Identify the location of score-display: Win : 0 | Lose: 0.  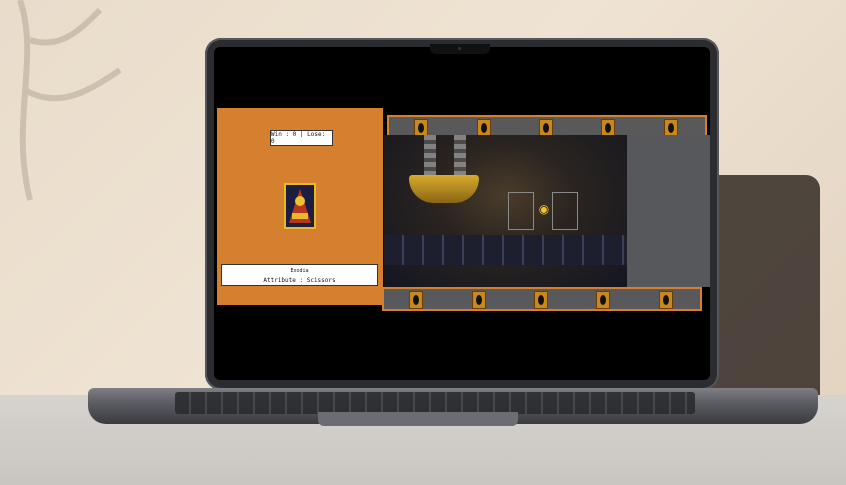
(301, 138).